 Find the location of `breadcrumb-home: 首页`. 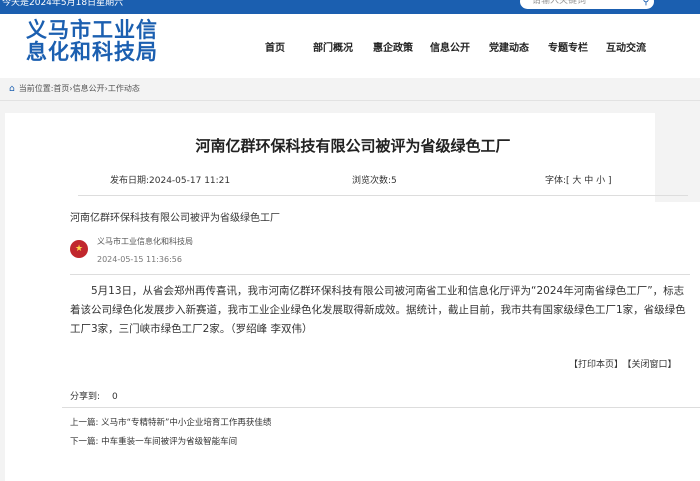

breadcrumb-home: 首页 is located at coordinates (61, 88).